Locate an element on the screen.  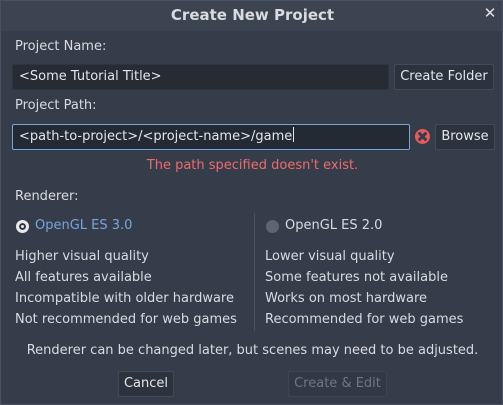
project-name-label: Project Name: is located at coordinates (61, 46).